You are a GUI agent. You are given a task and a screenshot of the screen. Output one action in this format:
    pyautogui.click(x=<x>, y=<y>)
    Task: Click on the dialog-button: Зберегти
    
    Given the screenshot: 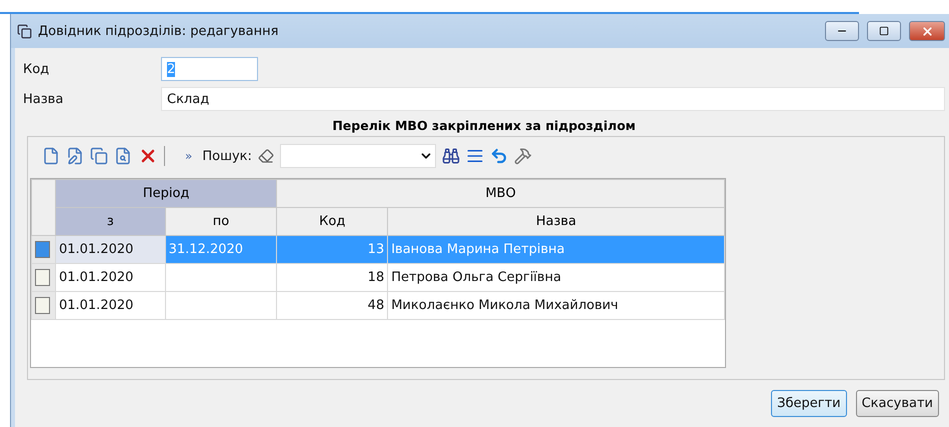 What is the action you would take?
    pyautogui.click(x=809, y=403)
    